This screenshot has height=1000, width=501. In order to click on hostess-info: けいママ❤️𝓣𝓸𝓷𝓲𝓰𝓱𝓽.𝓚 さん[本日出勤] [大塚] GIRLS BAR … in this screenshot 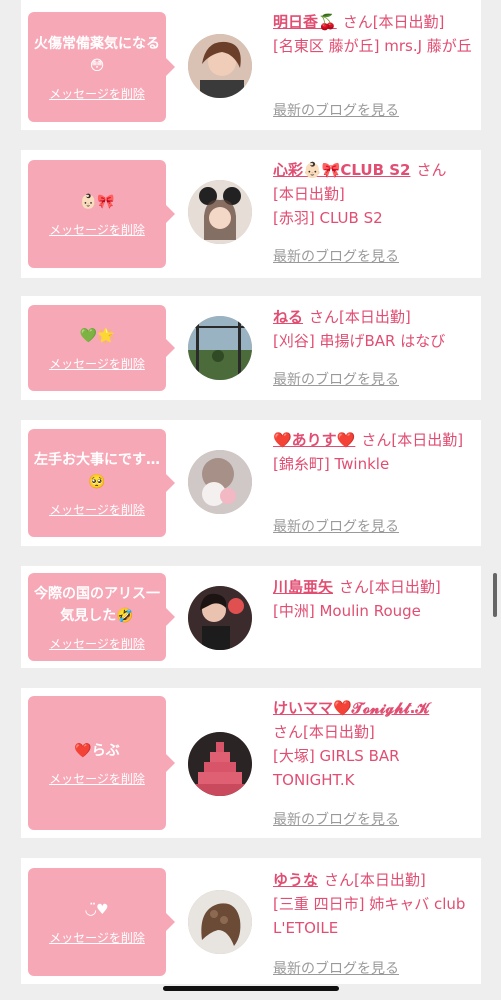, I will do `click(373, 744)`.